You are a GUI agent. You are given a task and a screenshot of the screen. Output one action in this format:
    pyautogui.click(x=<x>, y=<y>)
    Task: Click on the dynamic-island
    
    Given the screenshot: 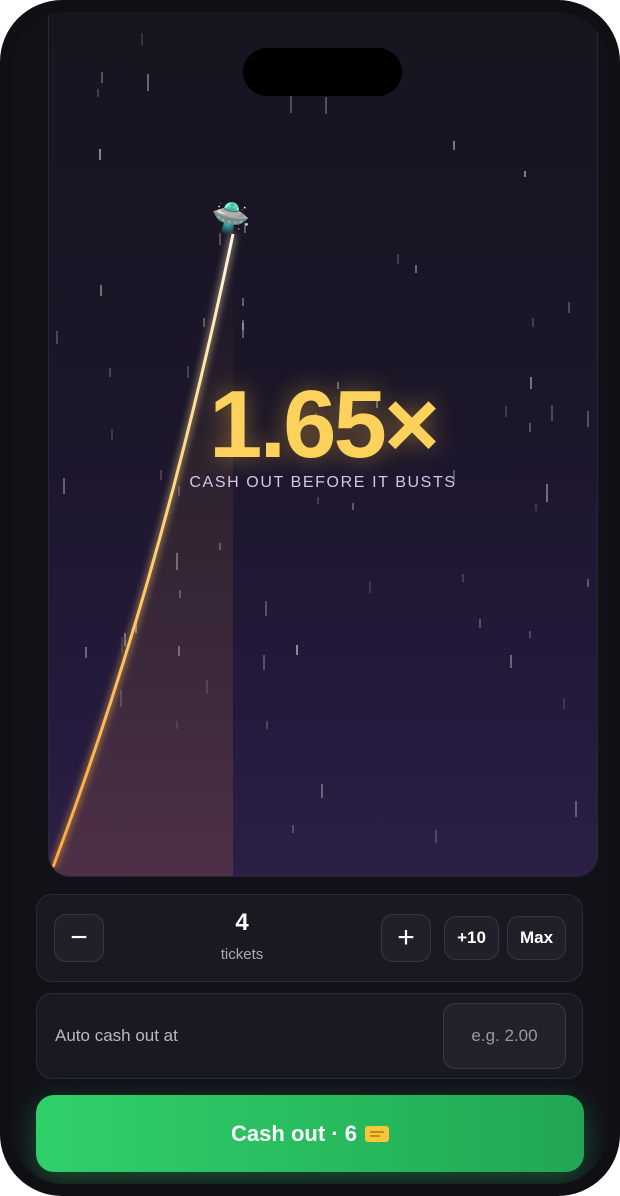 What is the action you would take?
    pyautogui.click(x=322, y=72)
    